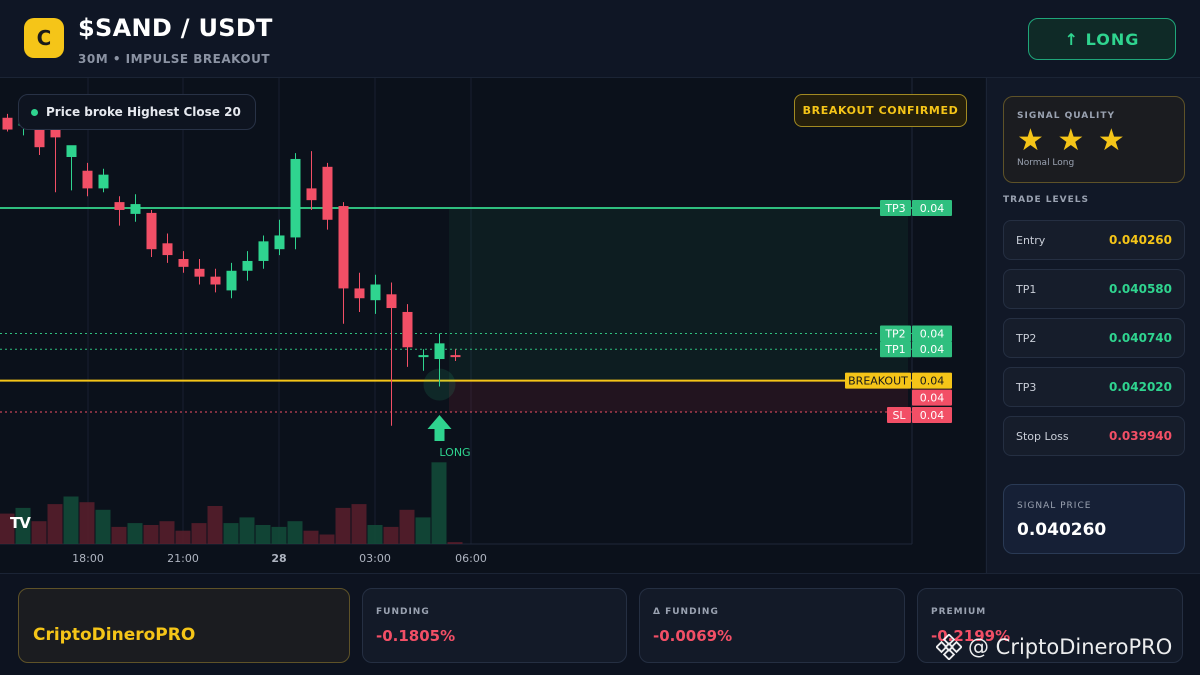 The height and width of the screenshot is (675, 1200). What do you see at coordinates (1094, 436) in the screenshot?
I see `level-stop-loss: Stop Loss 0.039940` at bounding box center [1094, 436].